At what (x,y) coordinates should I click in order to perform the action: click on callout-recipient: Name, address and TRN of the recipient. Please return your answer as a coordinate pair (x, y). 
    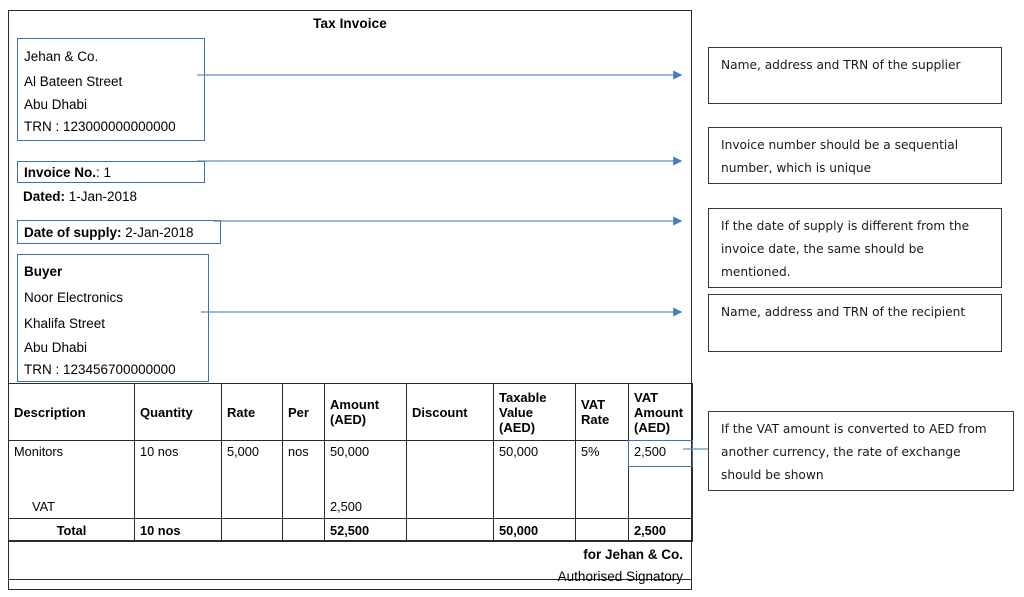
    Looking at the image, I should click on (855, 323).